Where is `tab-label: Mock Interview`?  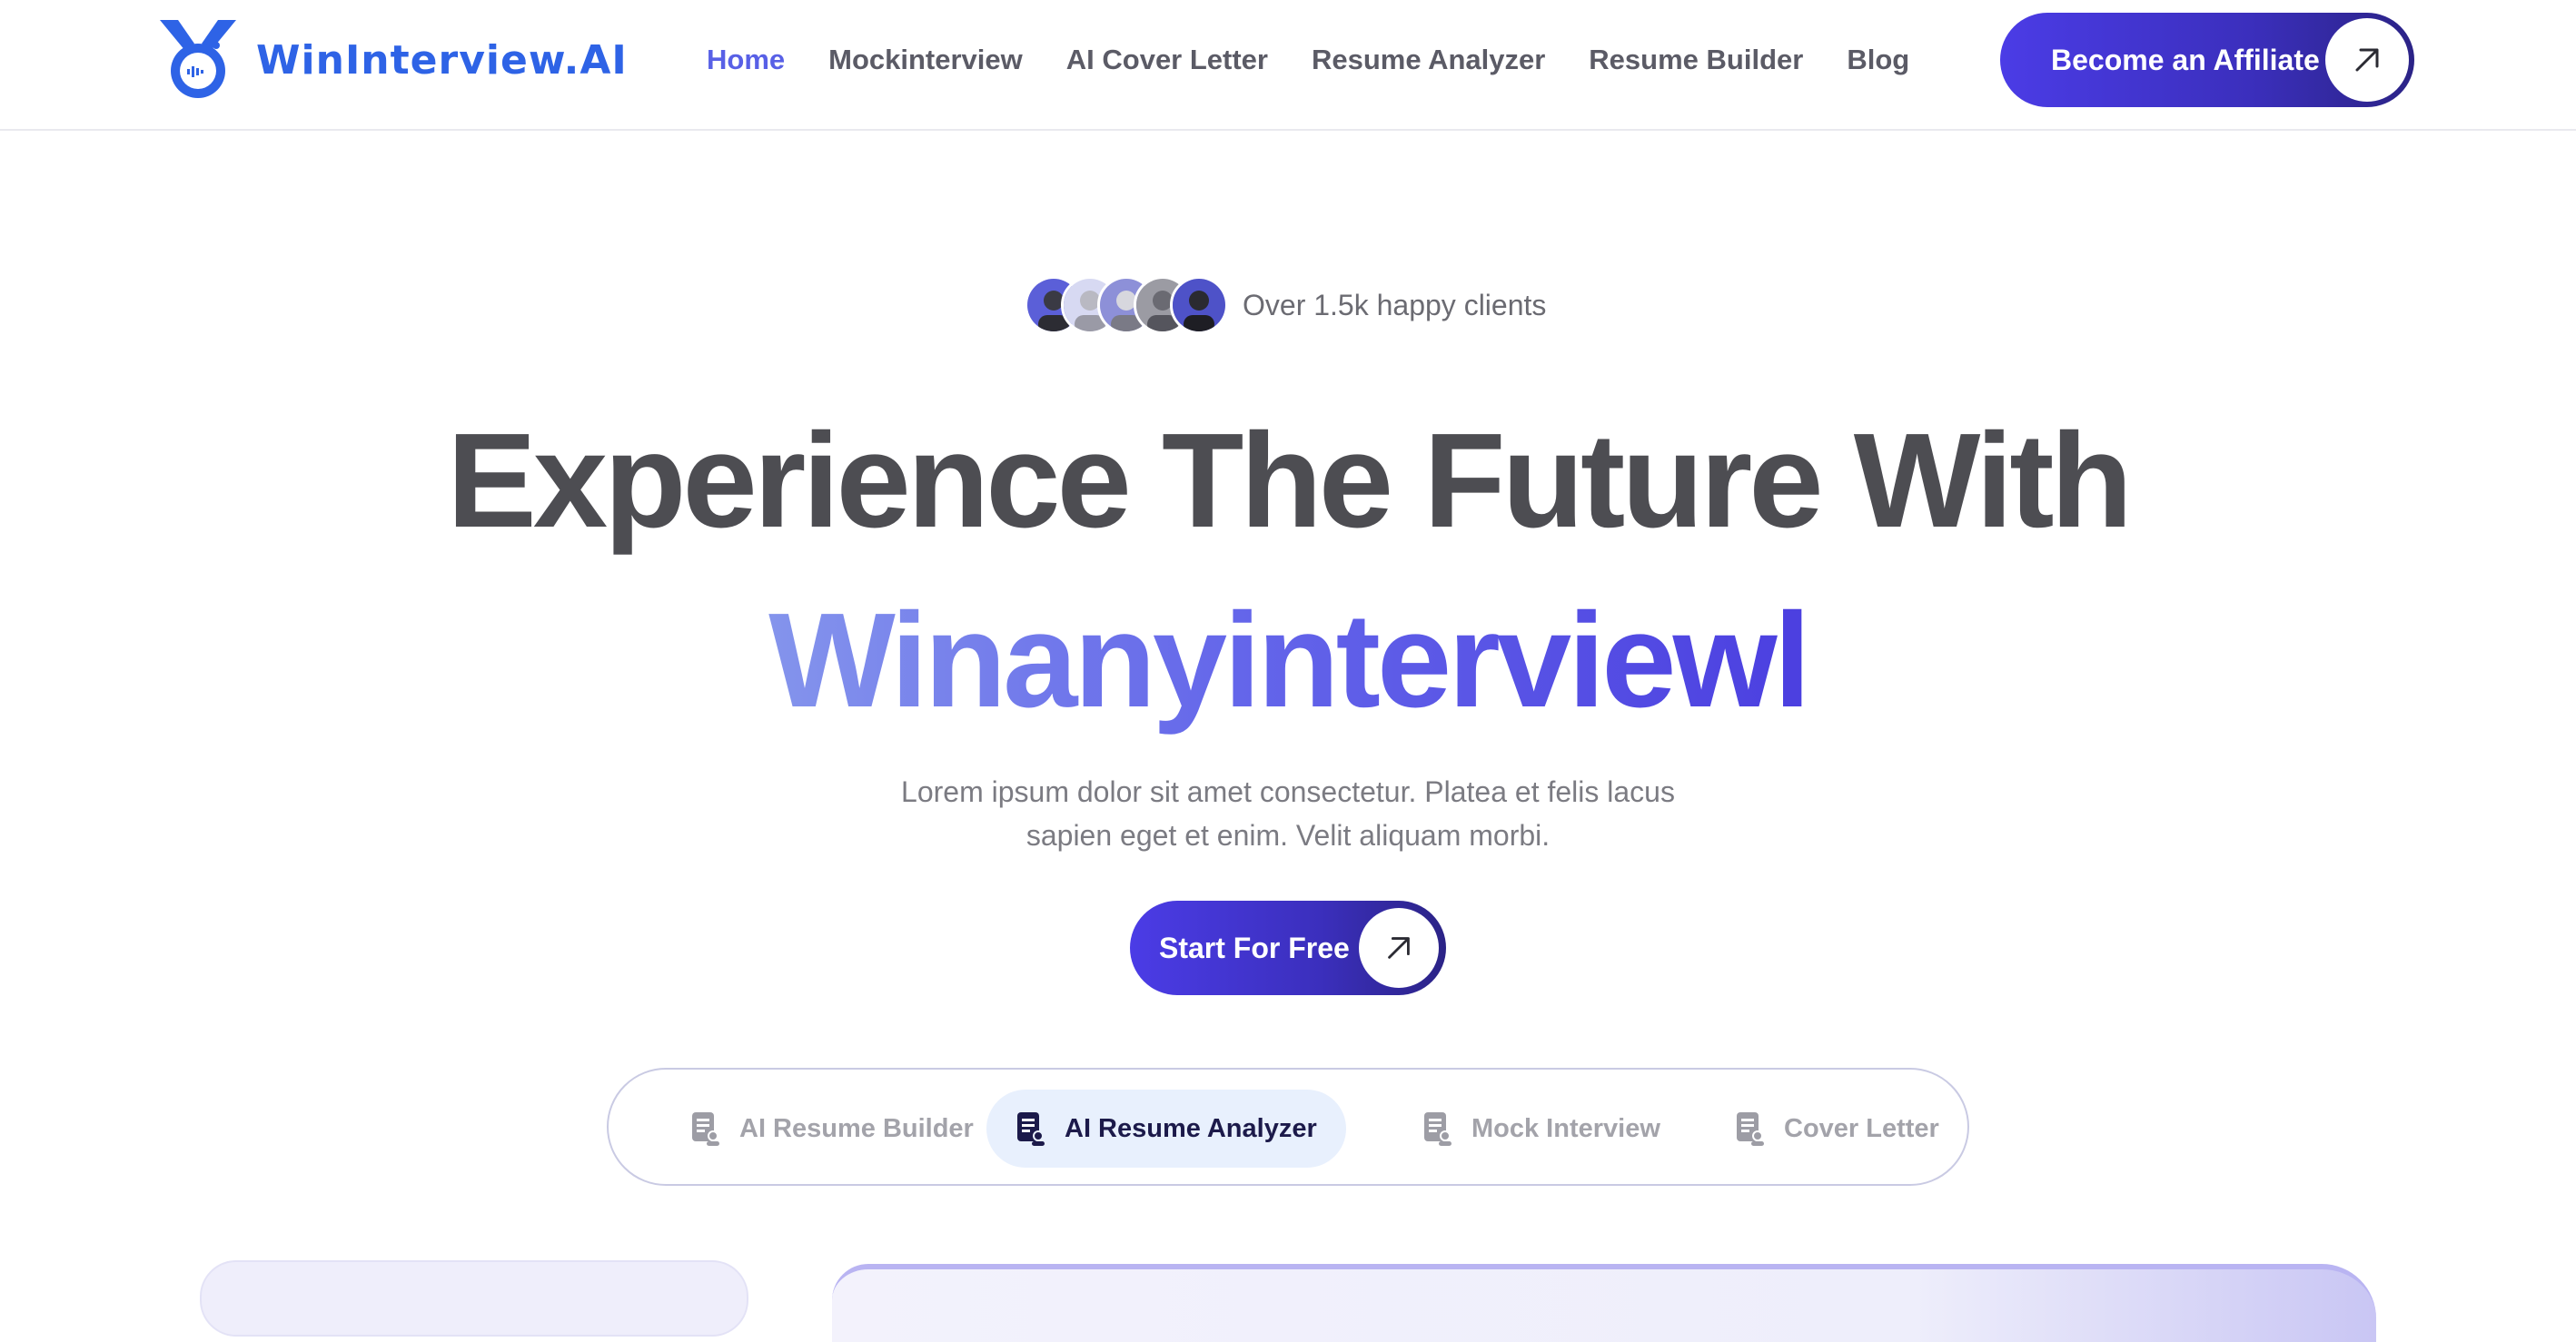 tab-label: Mock Interview is located at coordinates (1565, 1128).